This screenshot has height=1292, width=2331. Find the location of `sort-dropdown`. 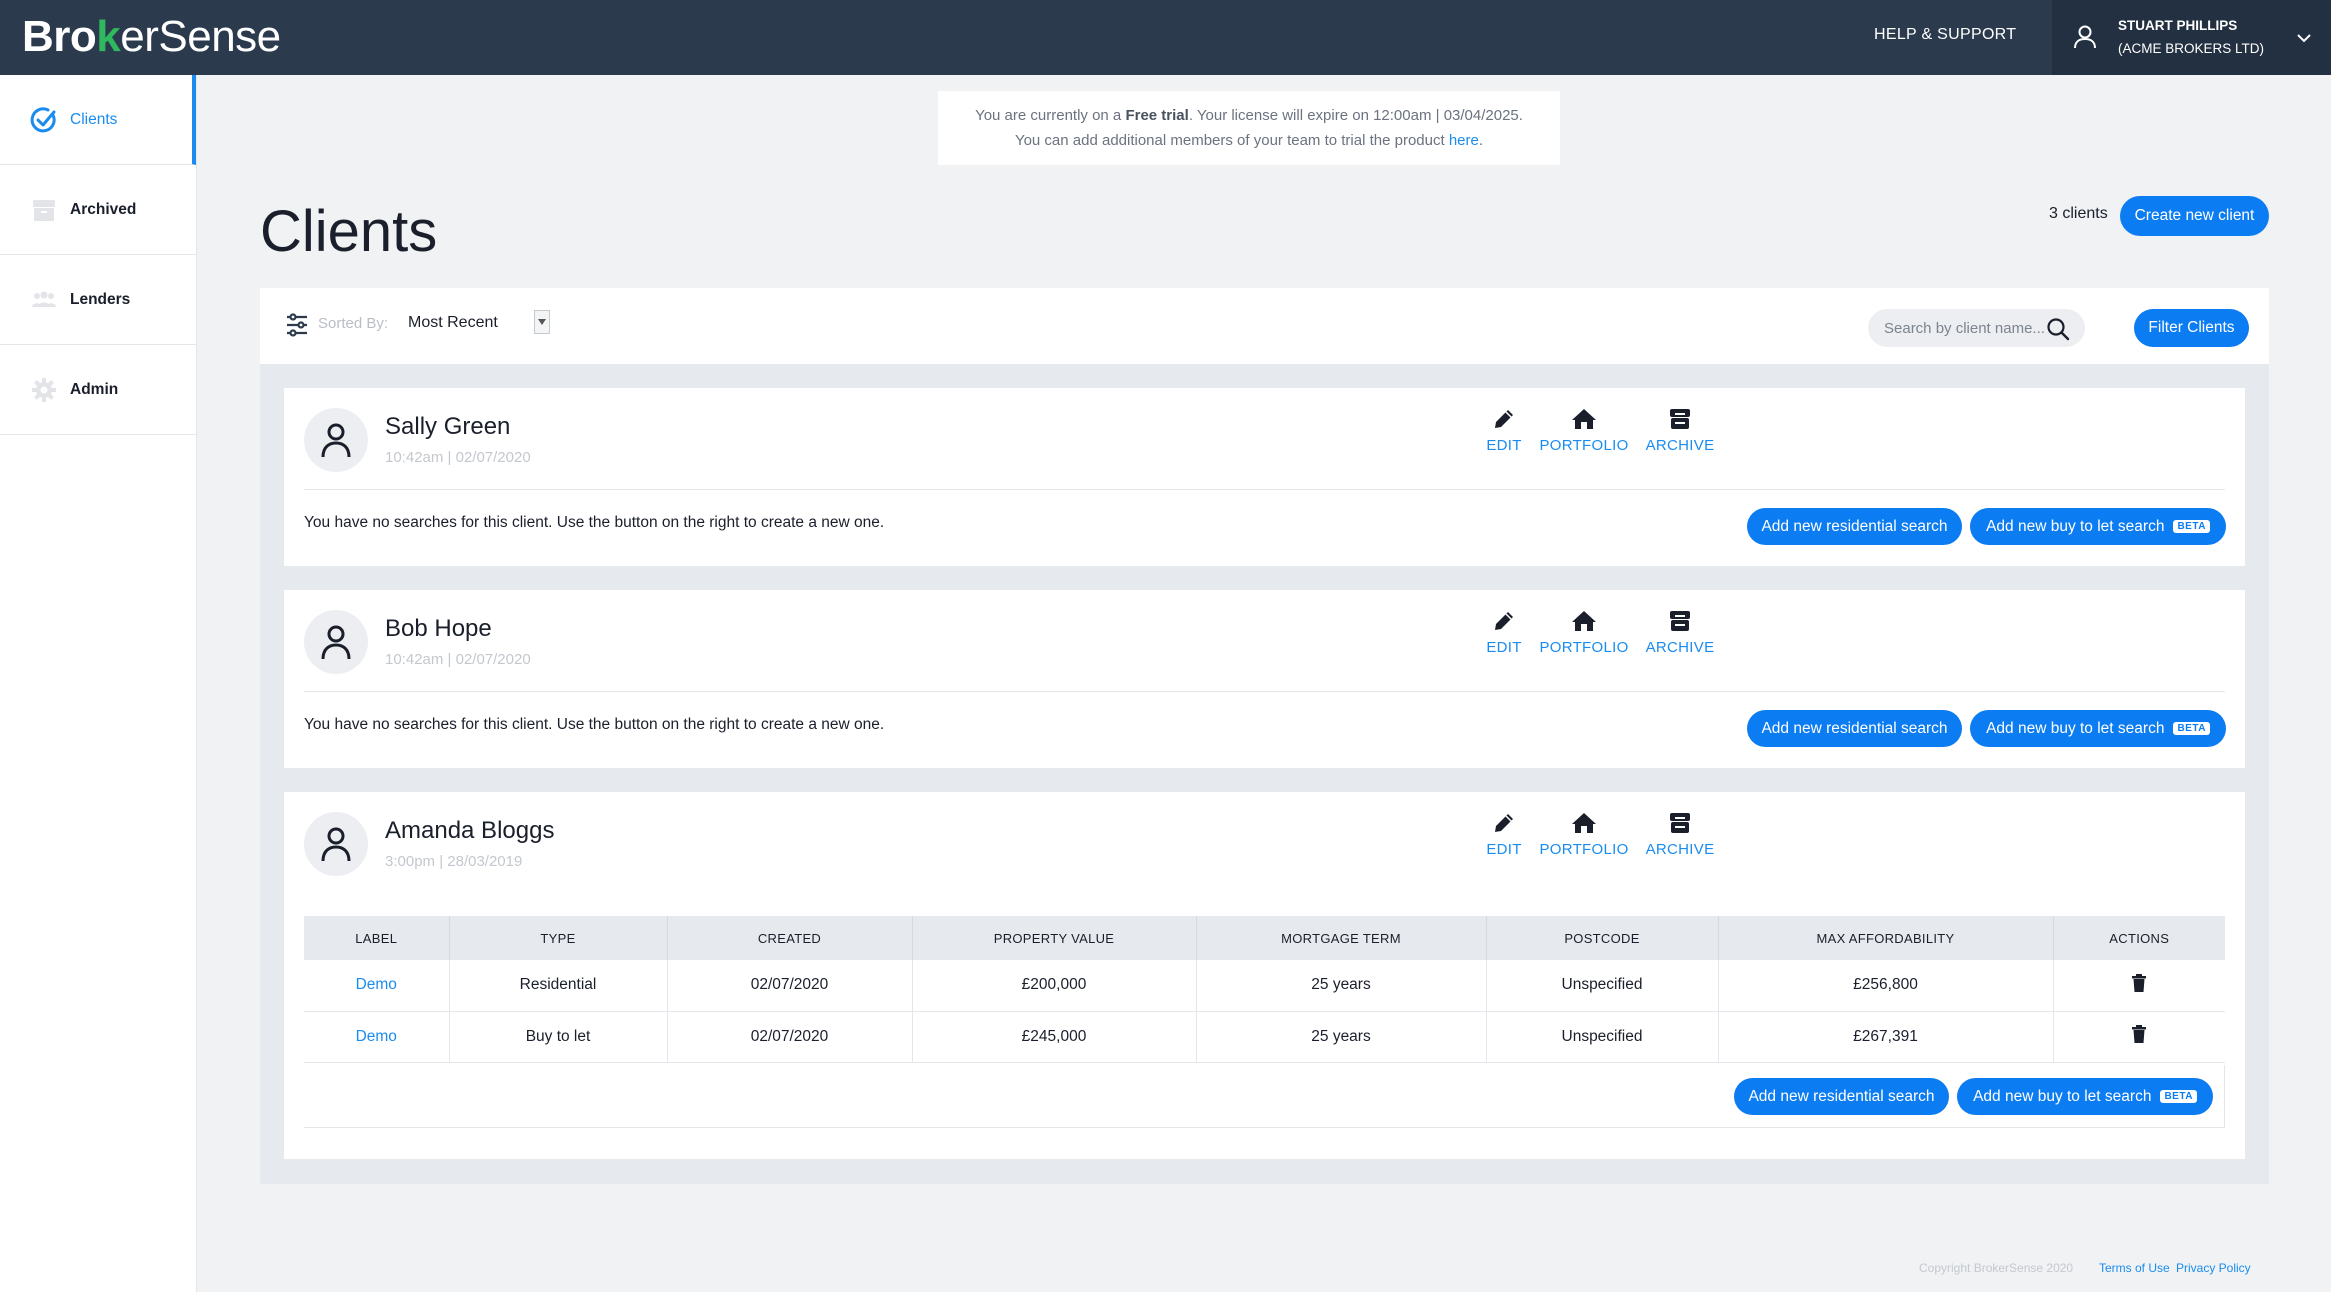

sort-dropdown is located at coordinates (542, 322).